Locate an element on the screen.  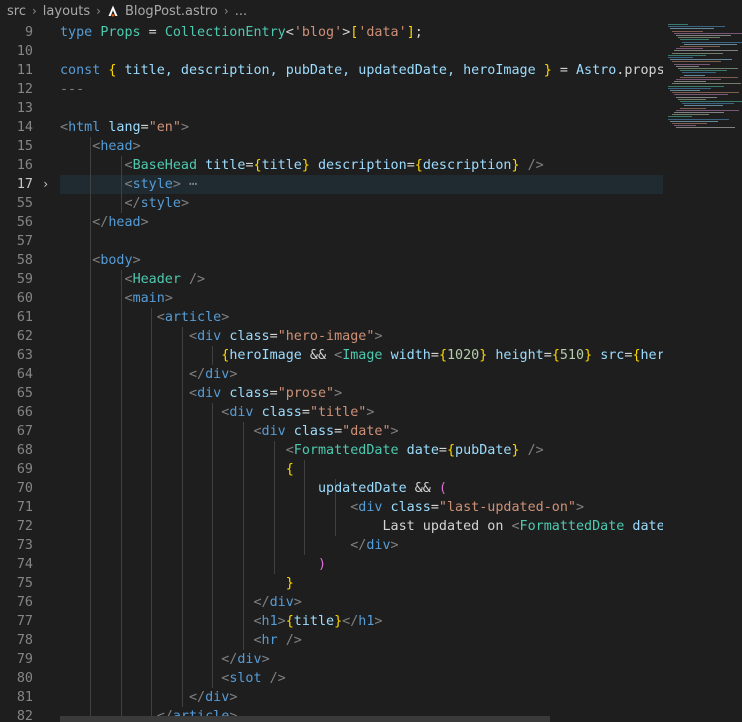
code-line: 12 --- is located at coordinates (371, 89).